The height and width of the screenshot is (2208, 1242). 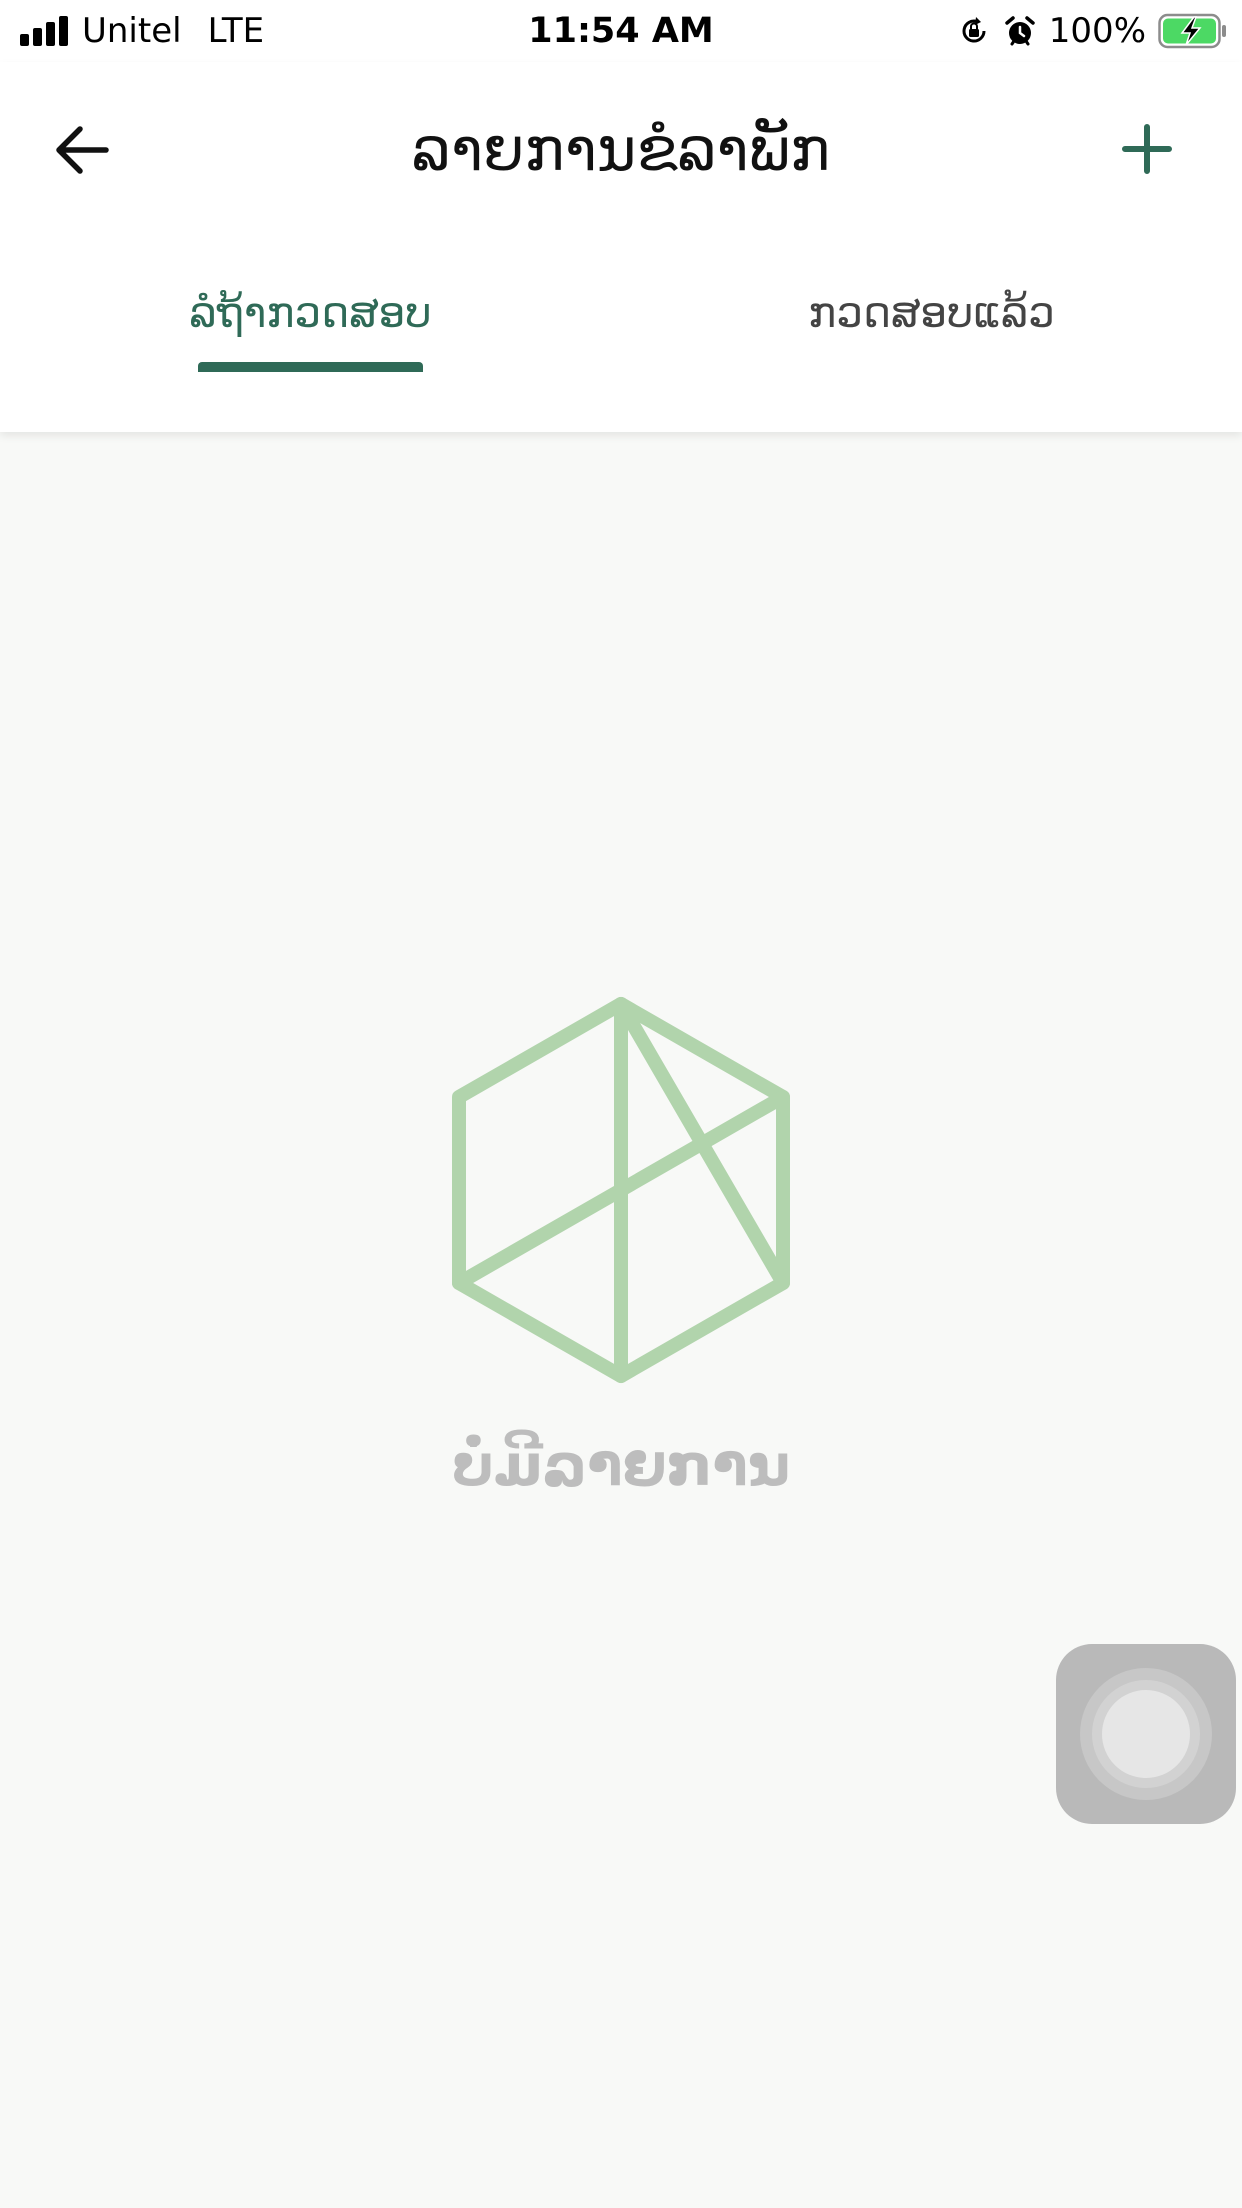 What do you see at coordinates (1020, 31) in the screenshot?
I see `alarm-icon` at bounding box center [1020, 31].